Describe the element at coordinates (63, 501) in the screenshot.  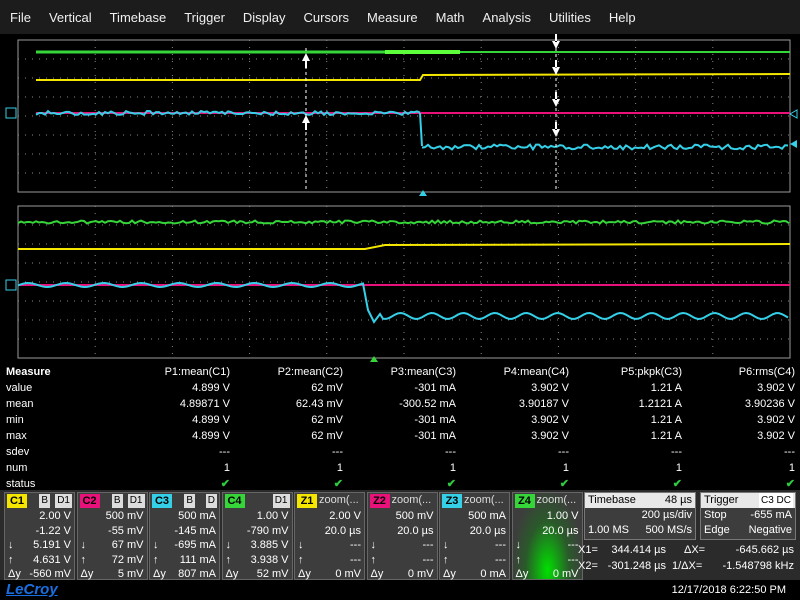
I see `coupling-badge: D1` at that location.